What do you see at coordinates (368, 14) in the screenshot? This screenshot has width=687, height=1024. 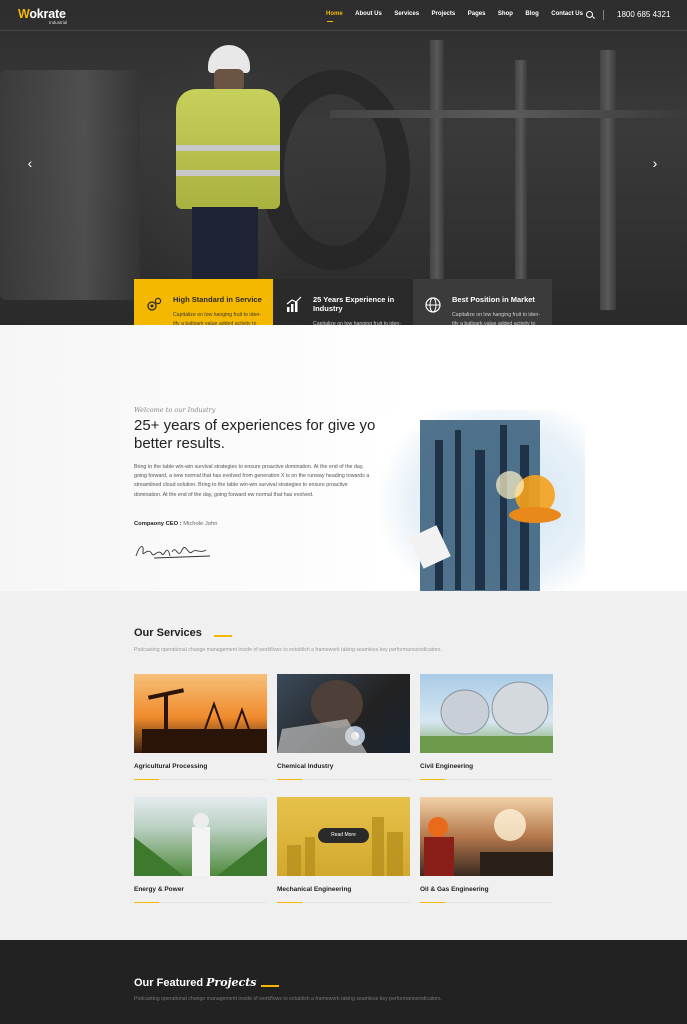 I see `menu-item-about: About Us` at bounding box center [368, 14].